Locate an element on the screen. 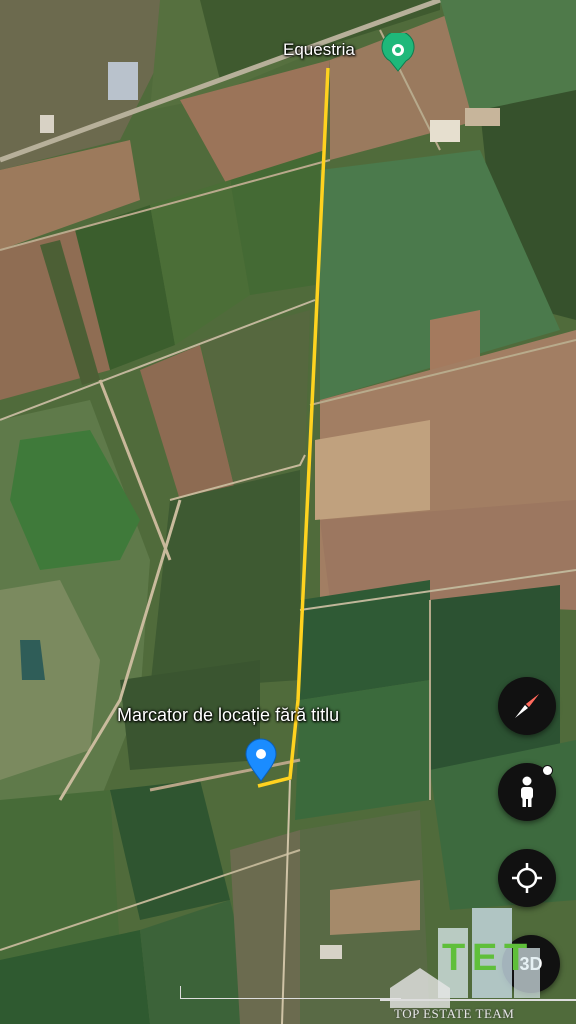 The image size is (576, 1024). pegman-icon is located at coordinates (527, 791).